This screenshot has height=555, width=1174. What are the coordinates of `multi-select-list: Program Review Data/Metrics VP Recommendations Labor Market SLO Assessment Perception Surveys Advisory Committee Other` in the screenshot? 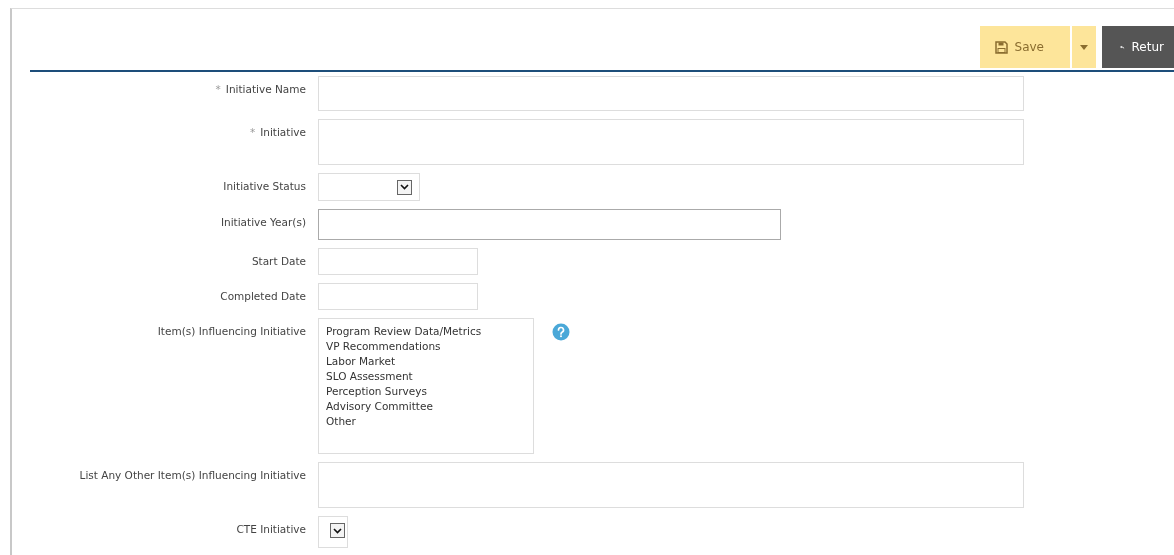 It's located at (426, 386).